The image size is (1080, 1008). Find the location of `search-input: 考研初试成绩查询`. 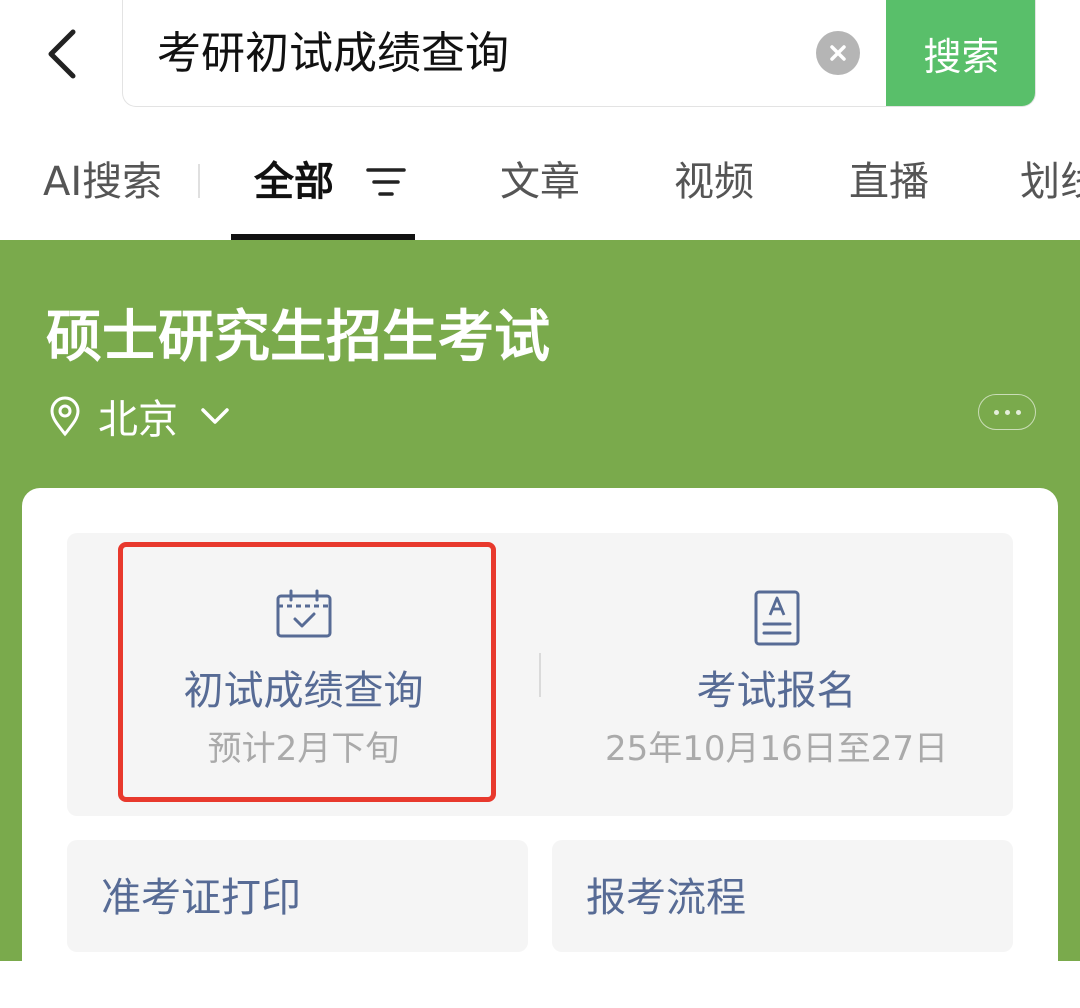

search-input: 考研初试成绩查询 is located at coordinates (333, 54).